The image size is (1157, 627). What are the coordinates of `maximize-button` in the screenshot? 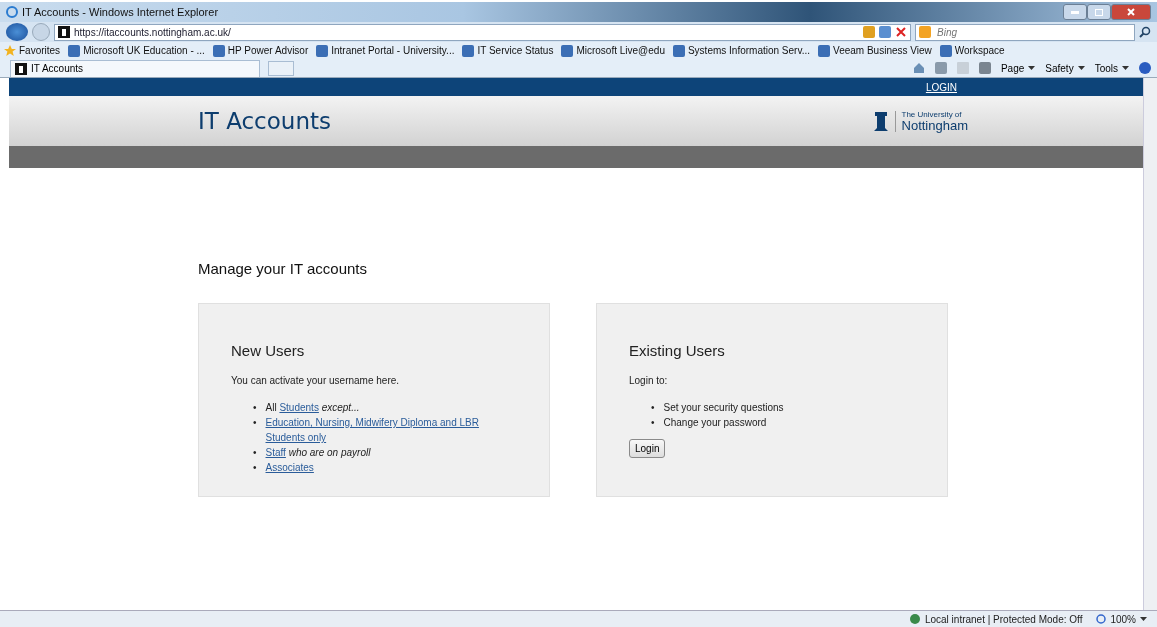 It's located at (1099, 12).